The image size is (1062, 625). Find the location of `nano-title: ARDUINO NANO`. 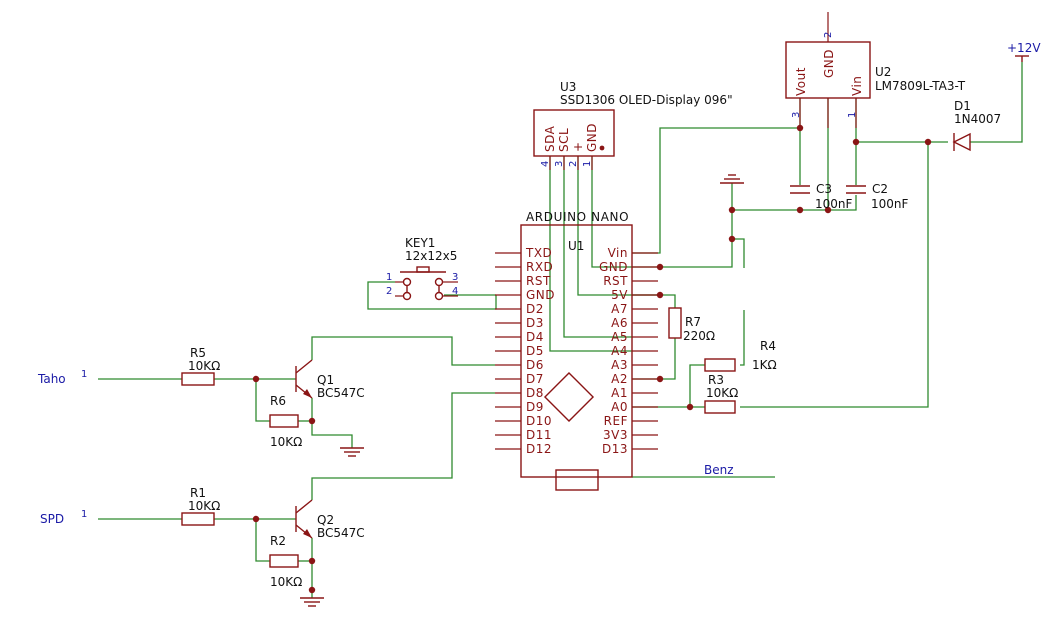

nano-title: ARDUINO NANO is located at coordinates (577, 217).